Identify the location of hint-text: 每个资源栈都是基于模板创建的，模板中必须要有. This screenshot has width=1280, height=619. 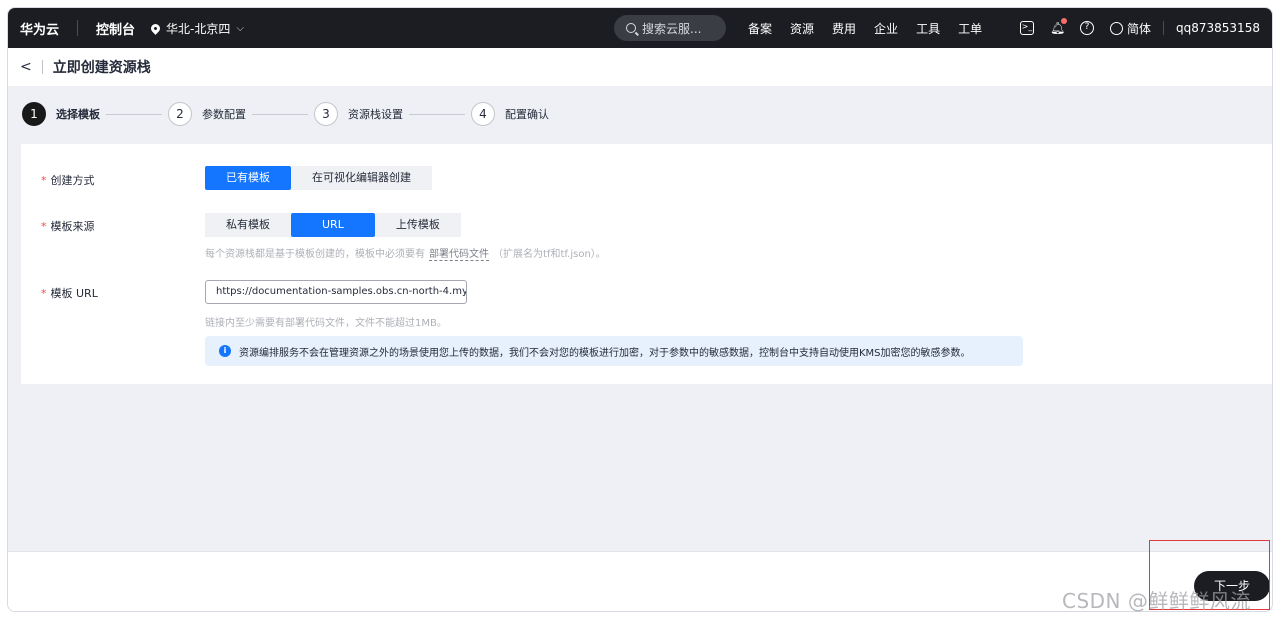
(315, 254).